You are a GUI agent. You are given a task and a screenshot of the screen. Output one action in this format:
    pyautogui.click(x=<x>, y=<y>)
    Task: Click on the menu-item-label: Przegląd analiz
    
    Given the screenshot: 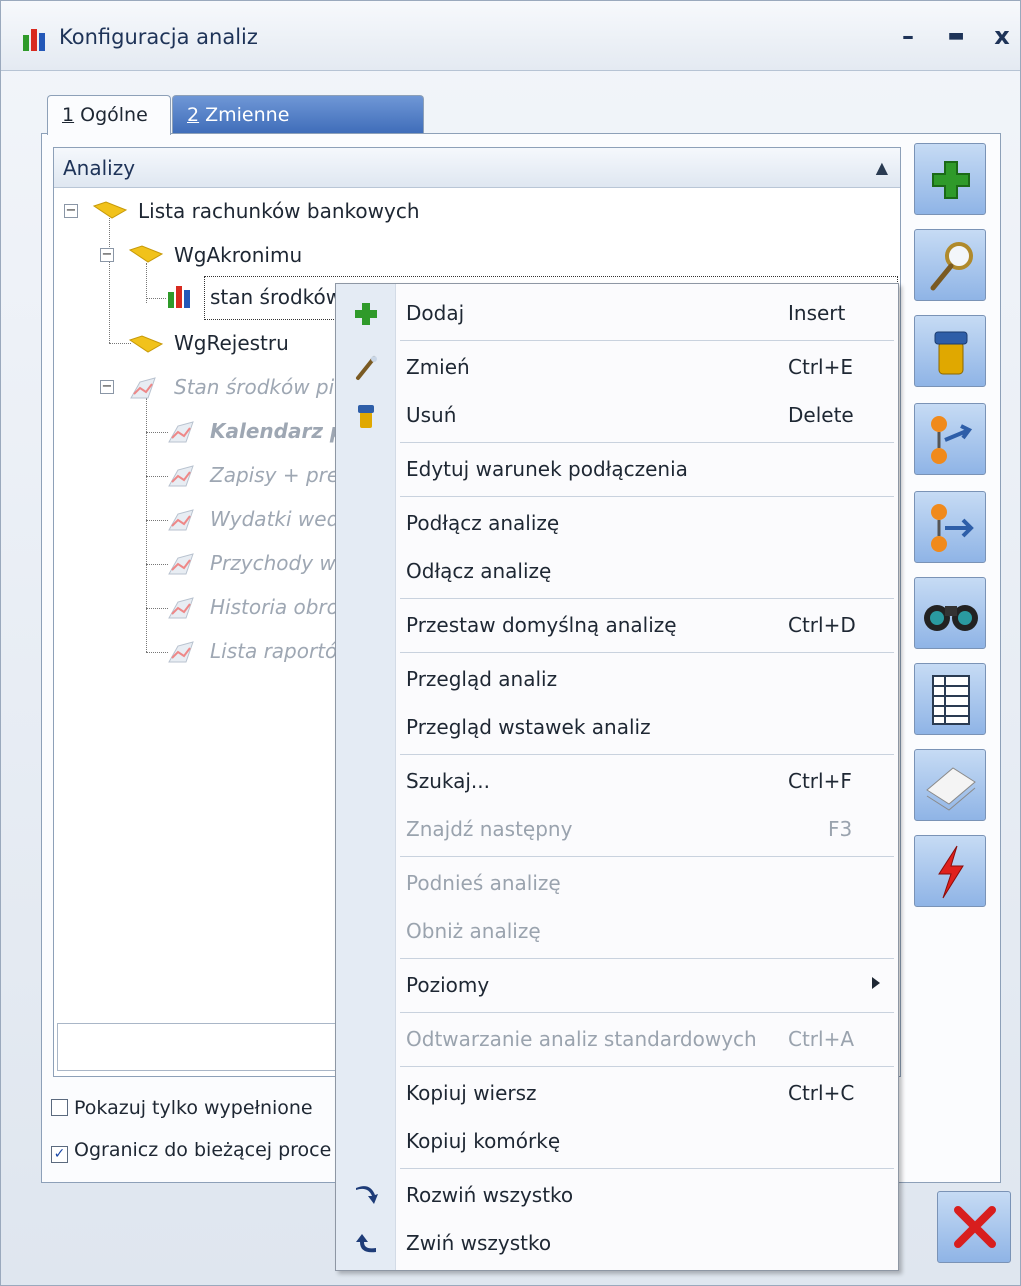 What is the action you would take?
    pyautogui.click(x=482, y=679)
    